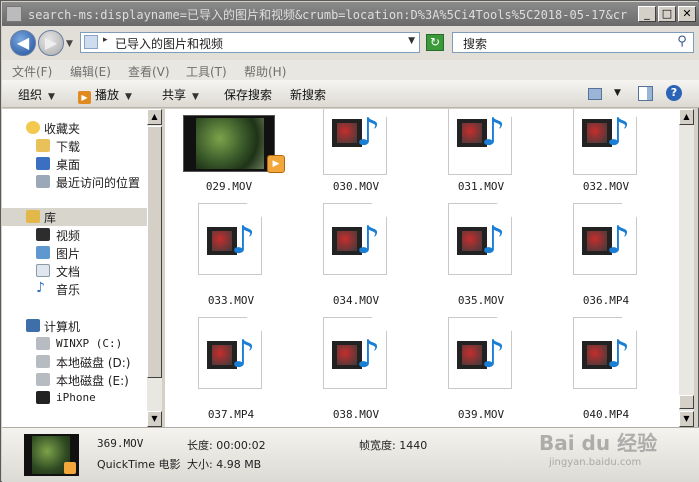 The width and height of the screenshot is (699, 482). What do you see at coordinates (139, 464) in the screenshot?
I see `details-filetype: QuickTime 电影` at bounding box center [139, 464].